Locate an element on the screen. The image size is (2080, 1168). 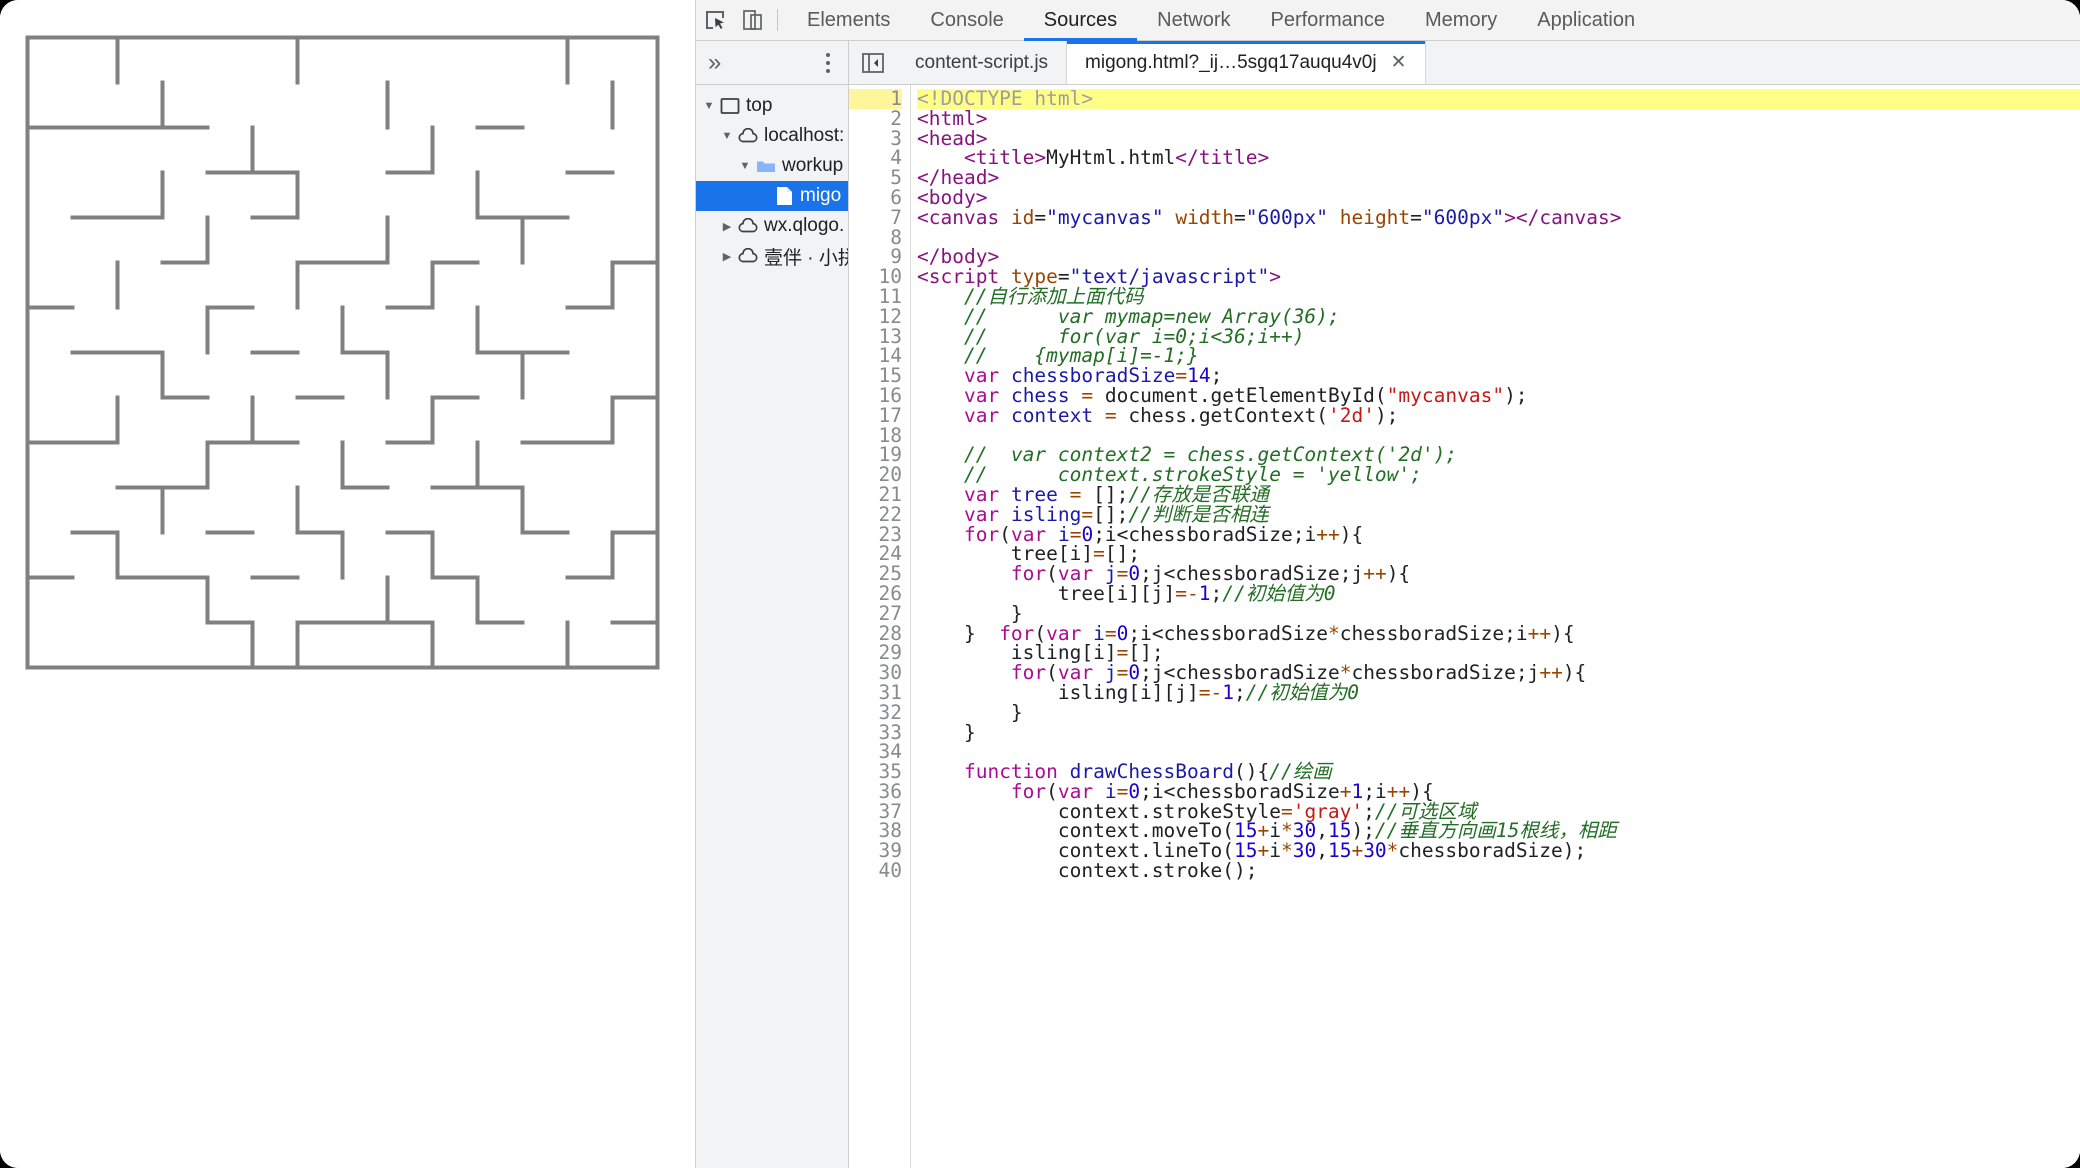
tab-label: Network is located at coordinates (1194, 19).